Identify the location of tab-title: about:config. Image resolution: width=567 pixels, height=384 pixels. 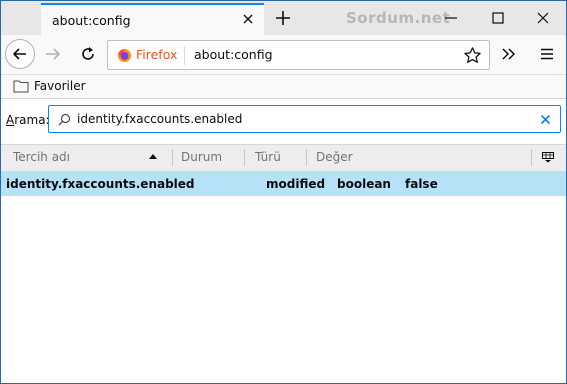
(91, 20).